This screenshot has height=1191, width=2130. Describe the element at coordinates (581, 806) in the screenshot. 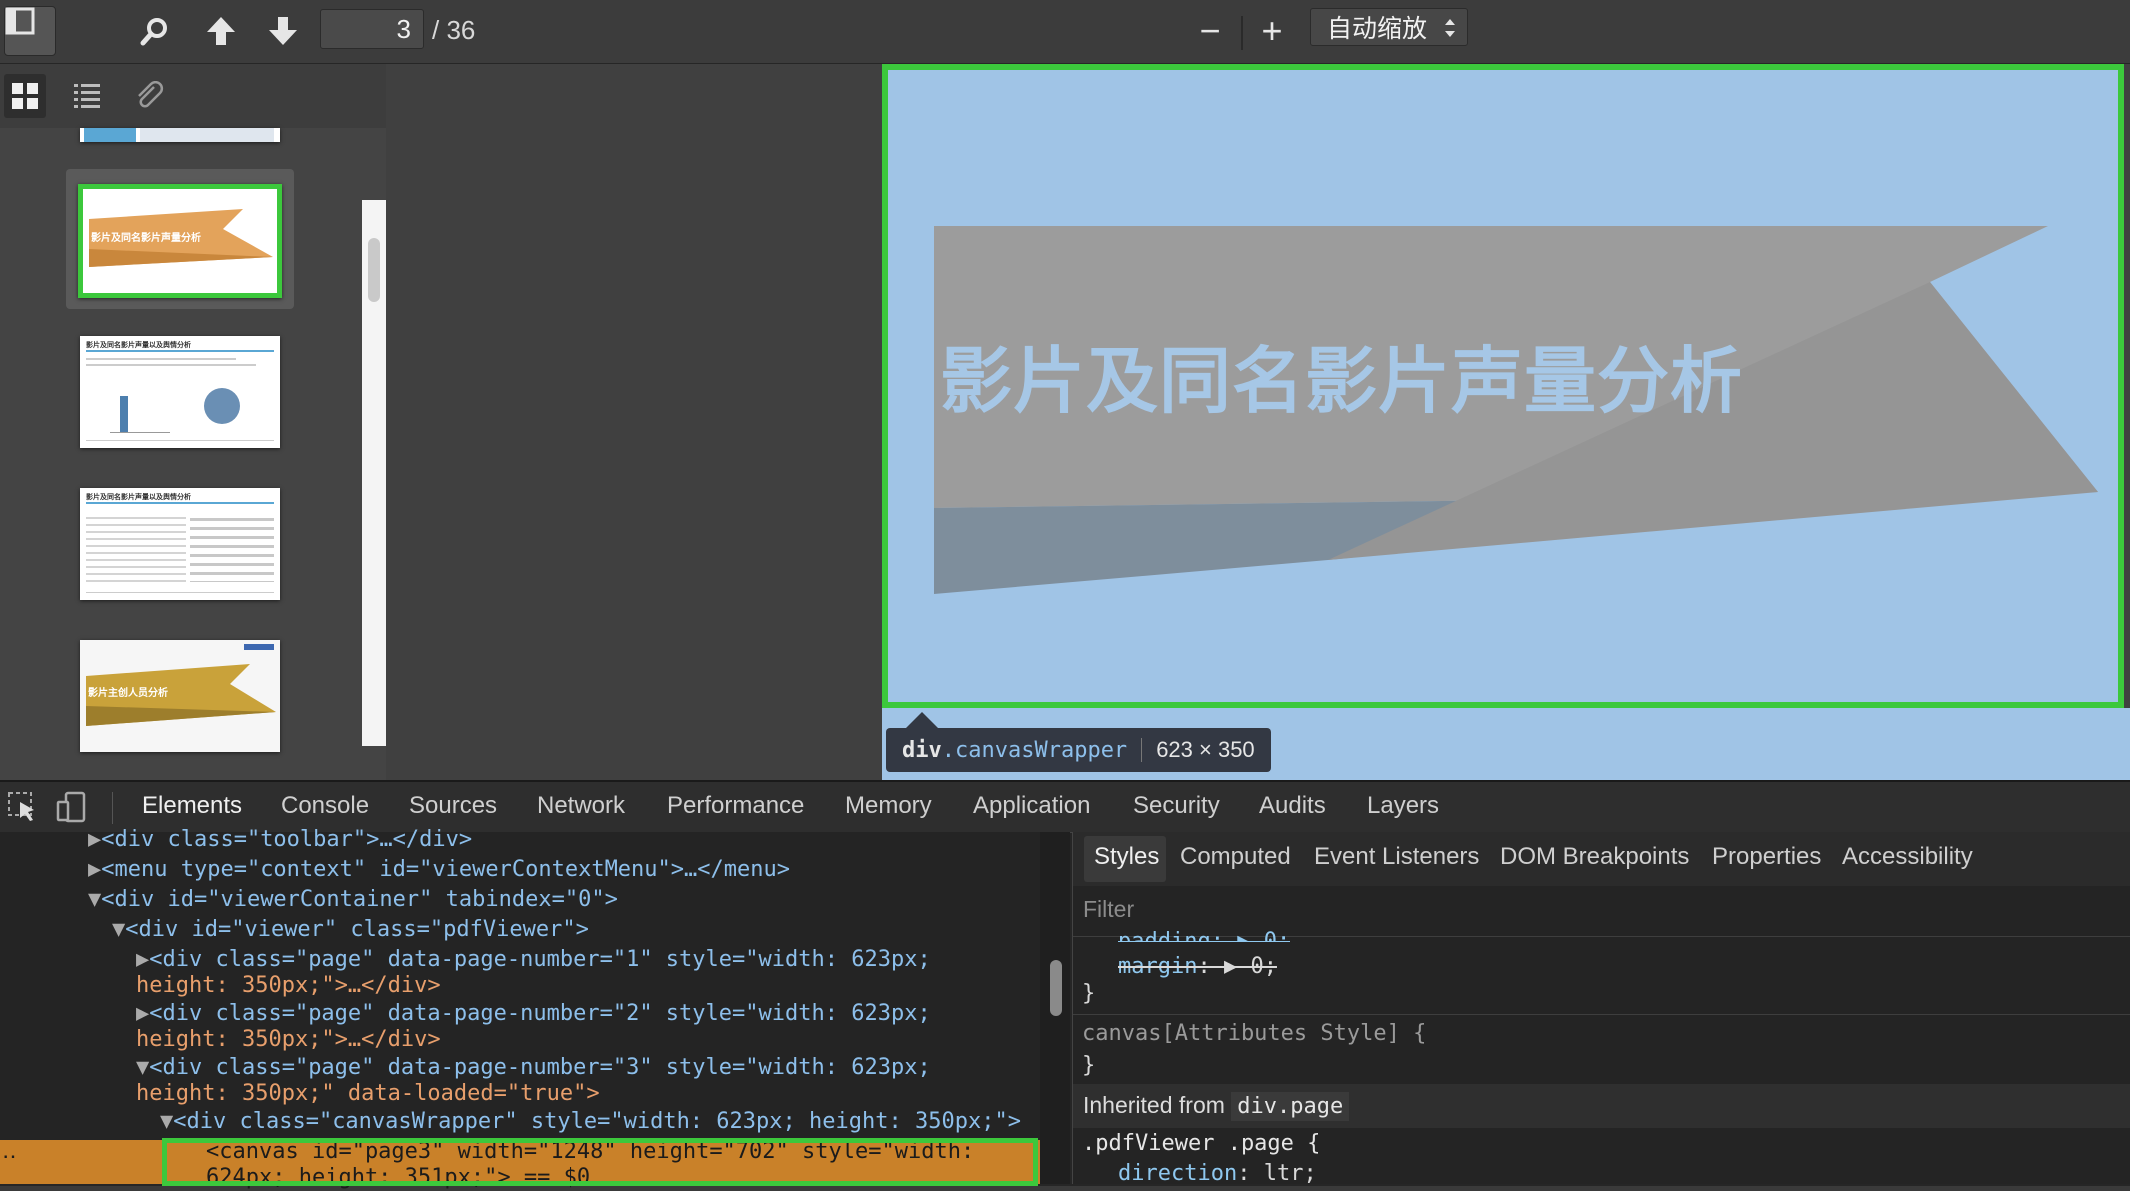

I see `tab-network: Network` at that location.